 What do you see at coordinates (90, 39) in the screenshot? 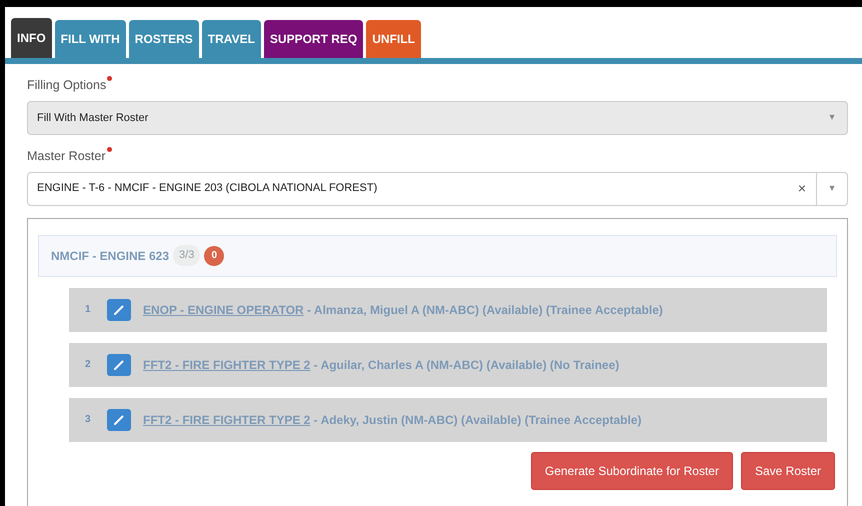
I see `tab: FILL WITH` at bounding box center [90, 39].